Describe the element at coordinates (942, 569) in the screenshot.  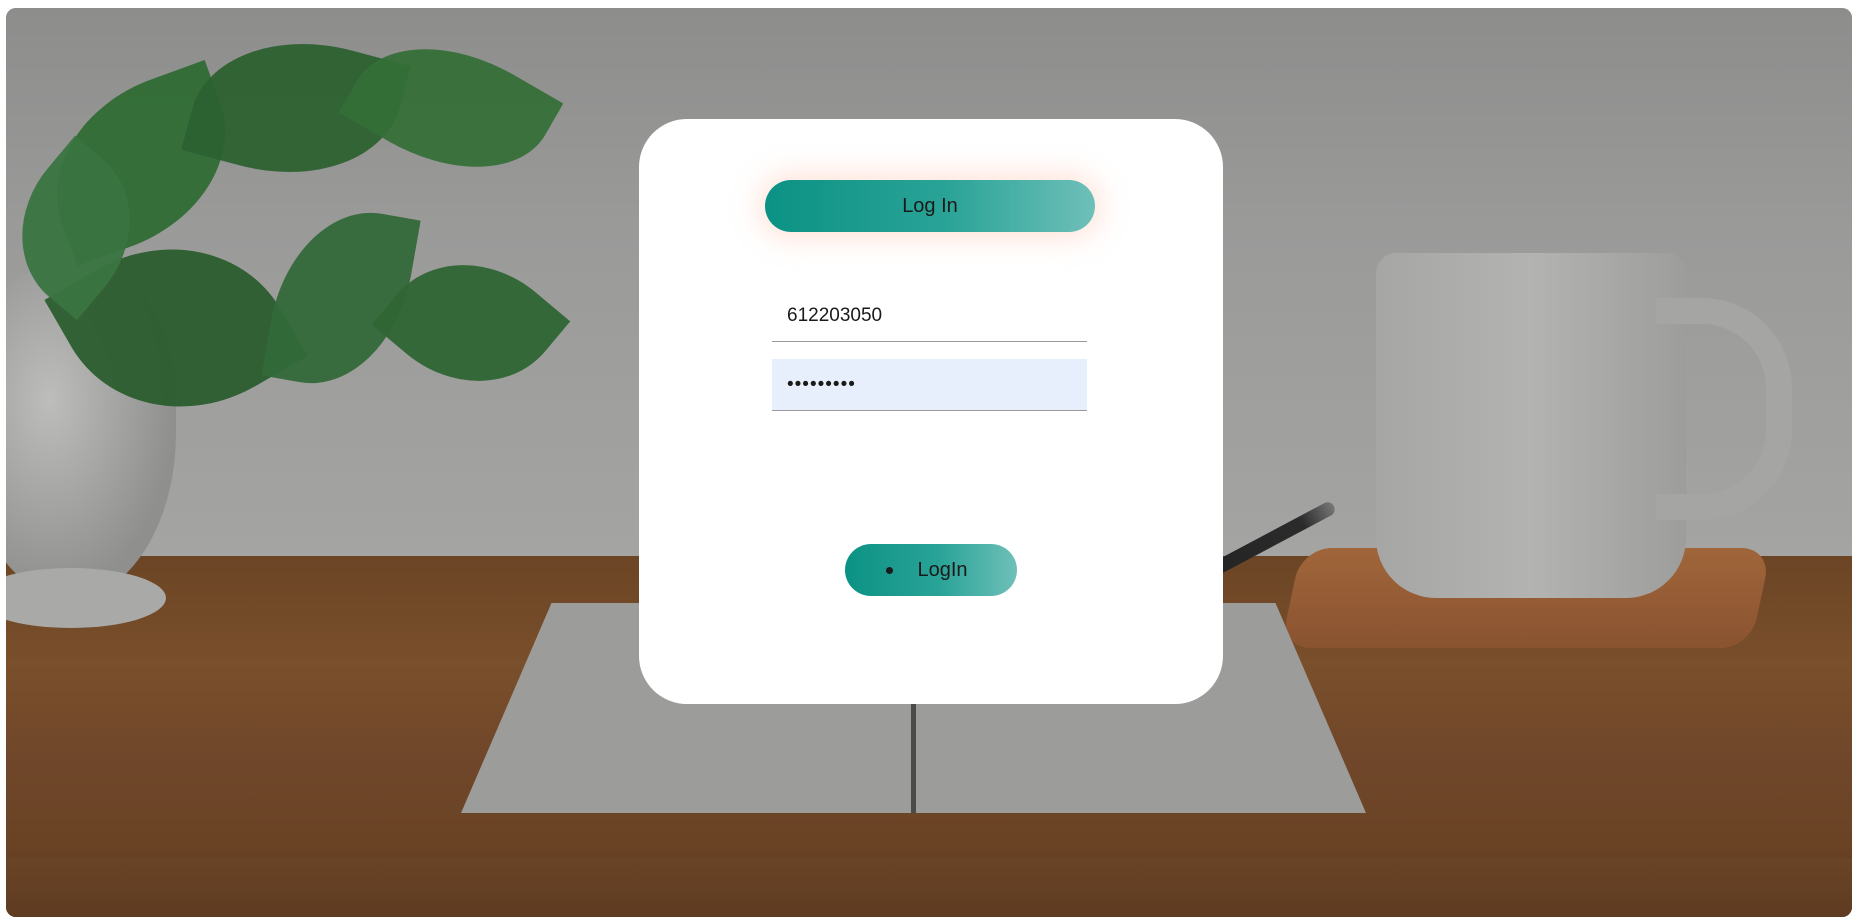
I see `login-button-label: LogIn` at that location.